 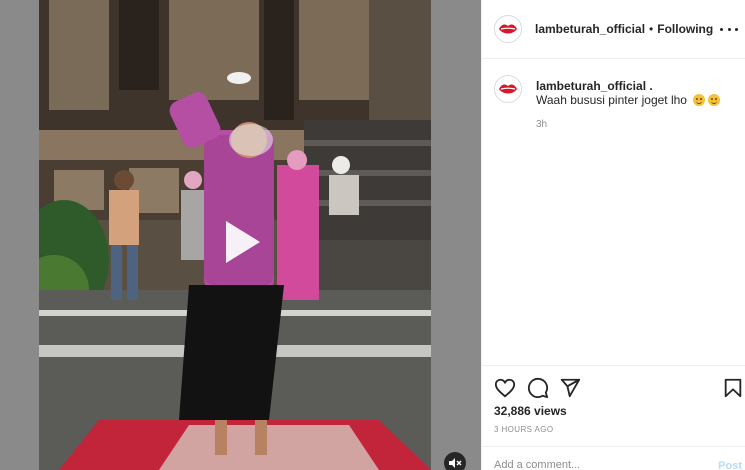 I want to click on header-username-link: lambeturah_official, so click(x=590, y=29).